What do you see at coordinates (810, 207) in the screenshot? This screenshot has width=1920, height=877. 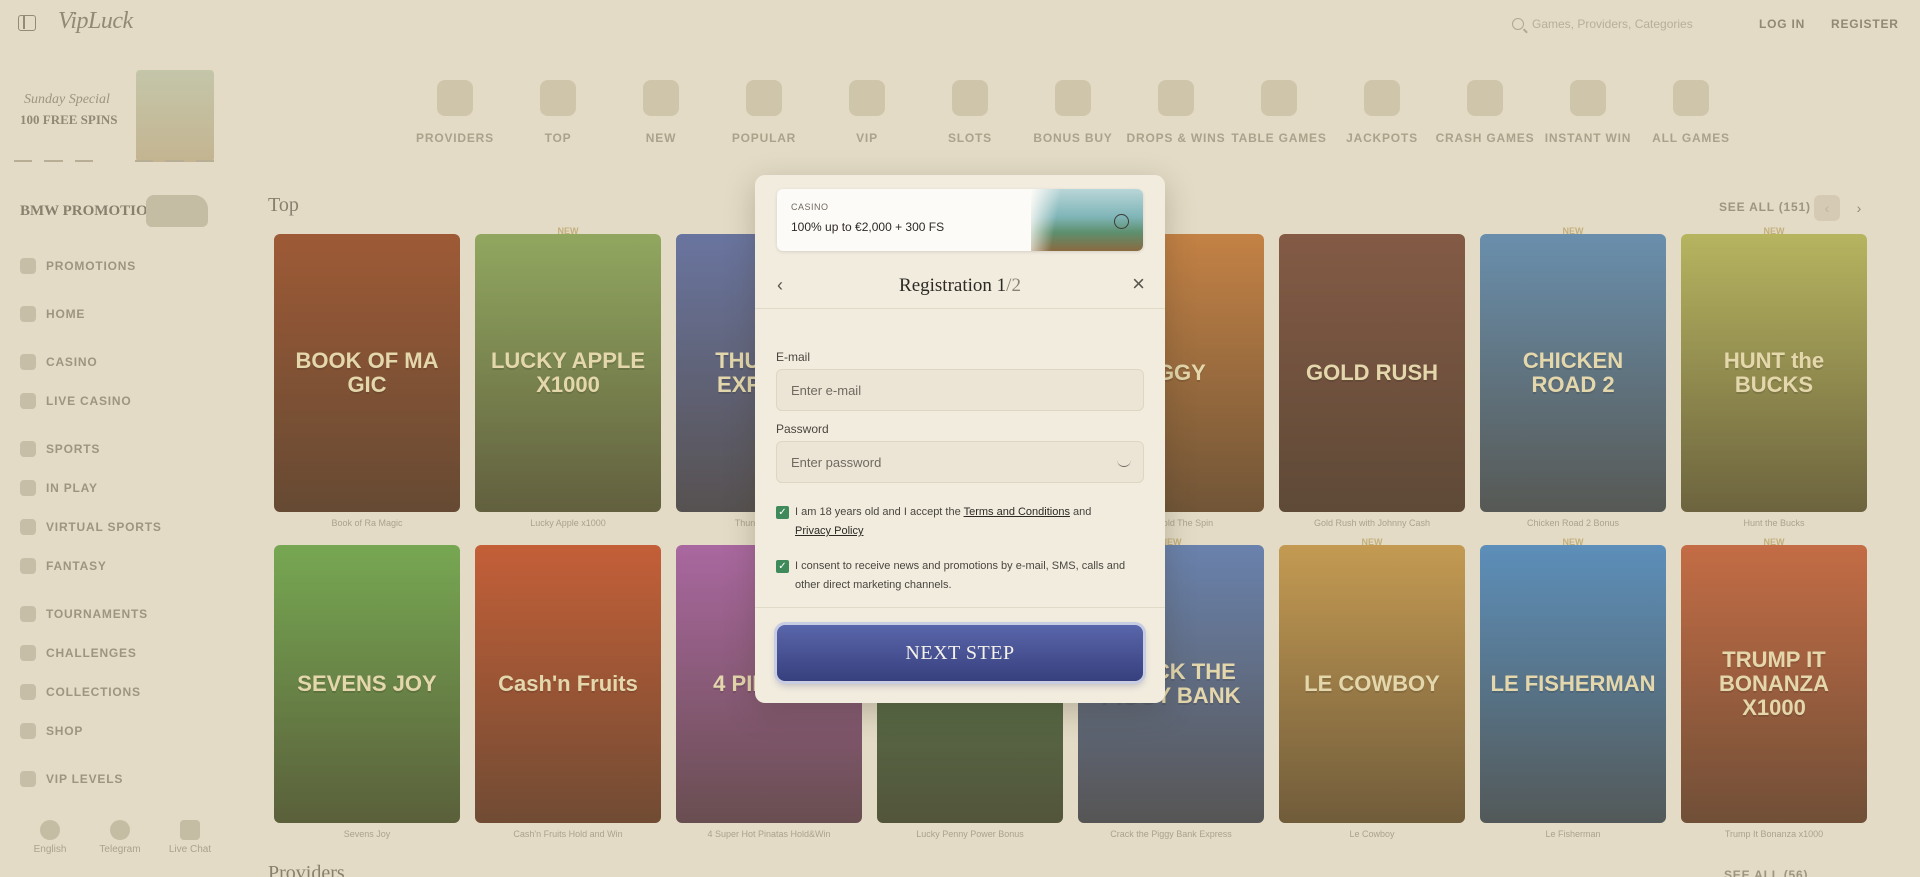 I see `bonus-category: CASINO` at bounding box center [810, 207].